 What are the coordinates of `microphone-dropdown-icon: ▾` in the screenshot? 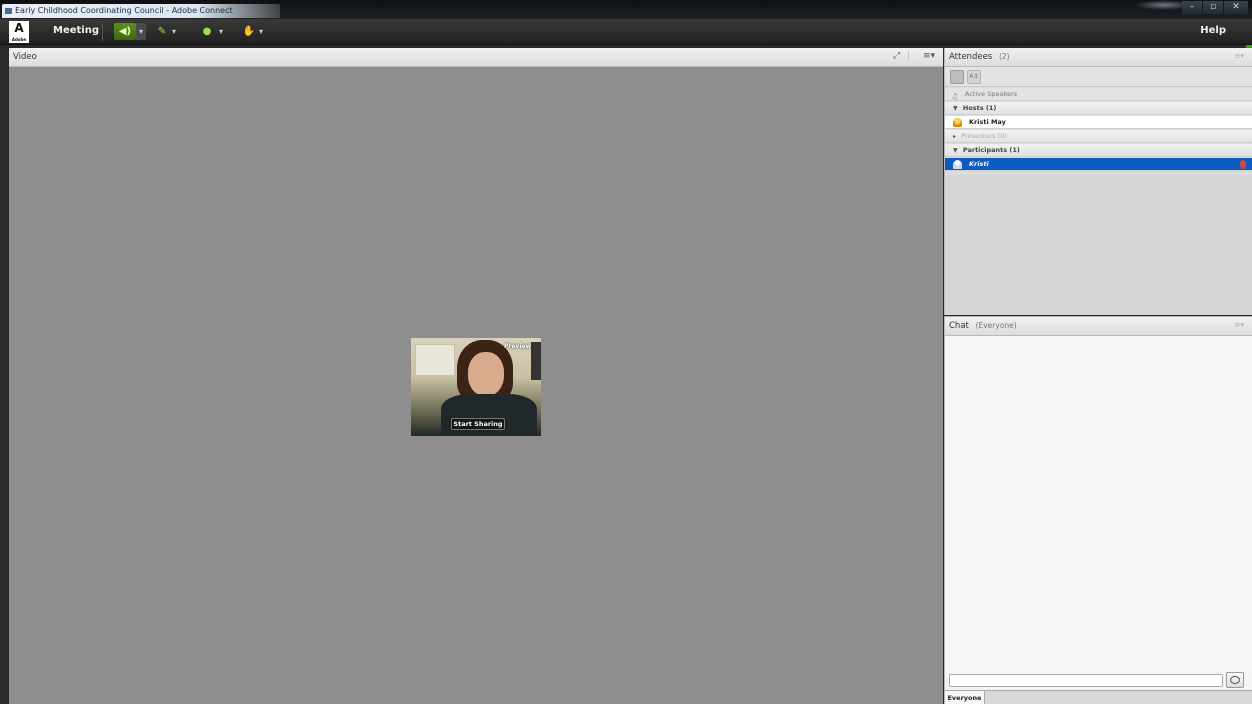 It's located at (174, 31).